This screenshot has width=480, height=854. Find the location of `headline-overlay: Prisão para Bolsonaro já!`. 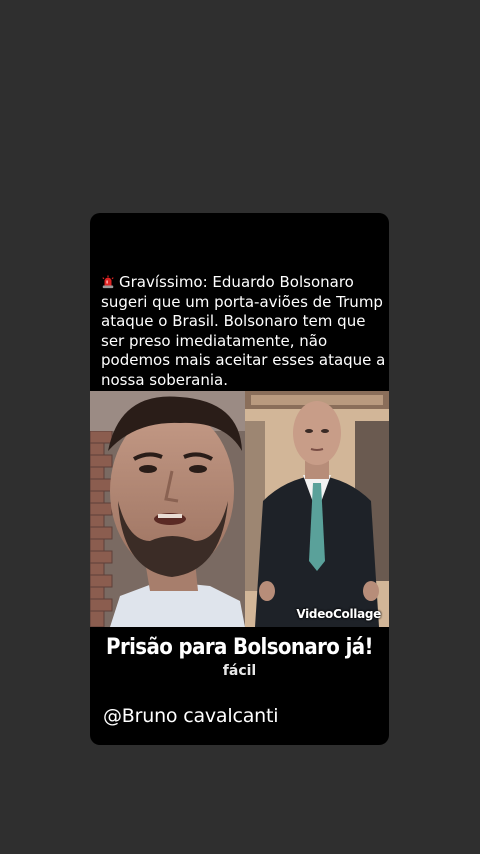

headline-overlay: Prisão para Bolsonaro já! is located at coordinates (239, 647).